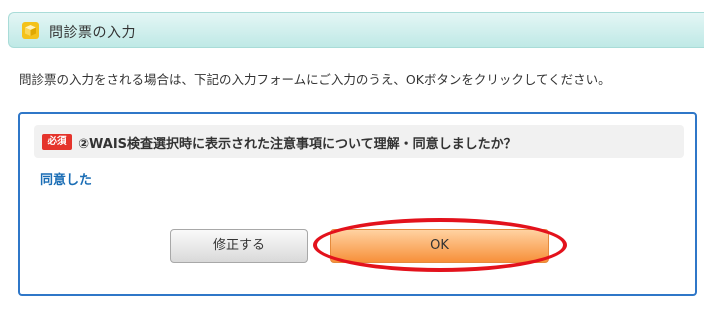  Describe the element at coordinates (30, 30) in the screenshot. I see `cube-icon` at that location.